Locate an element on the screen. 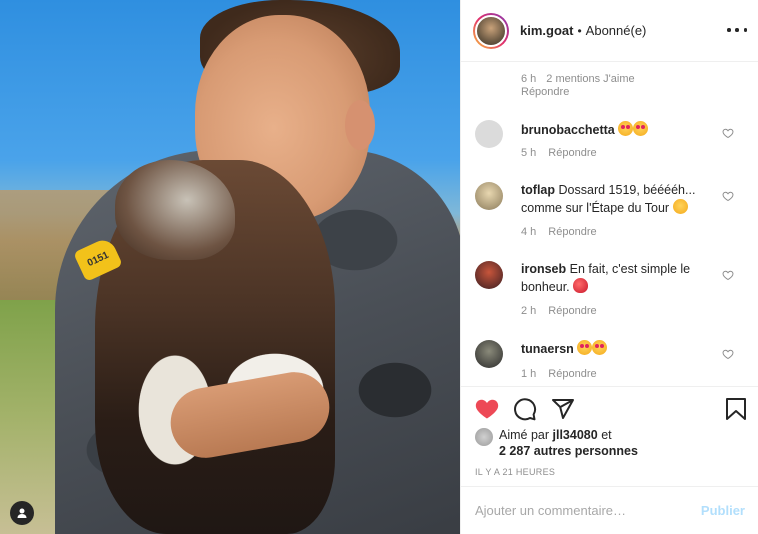  comment-username: toflap is located at coordinates (538, 190).